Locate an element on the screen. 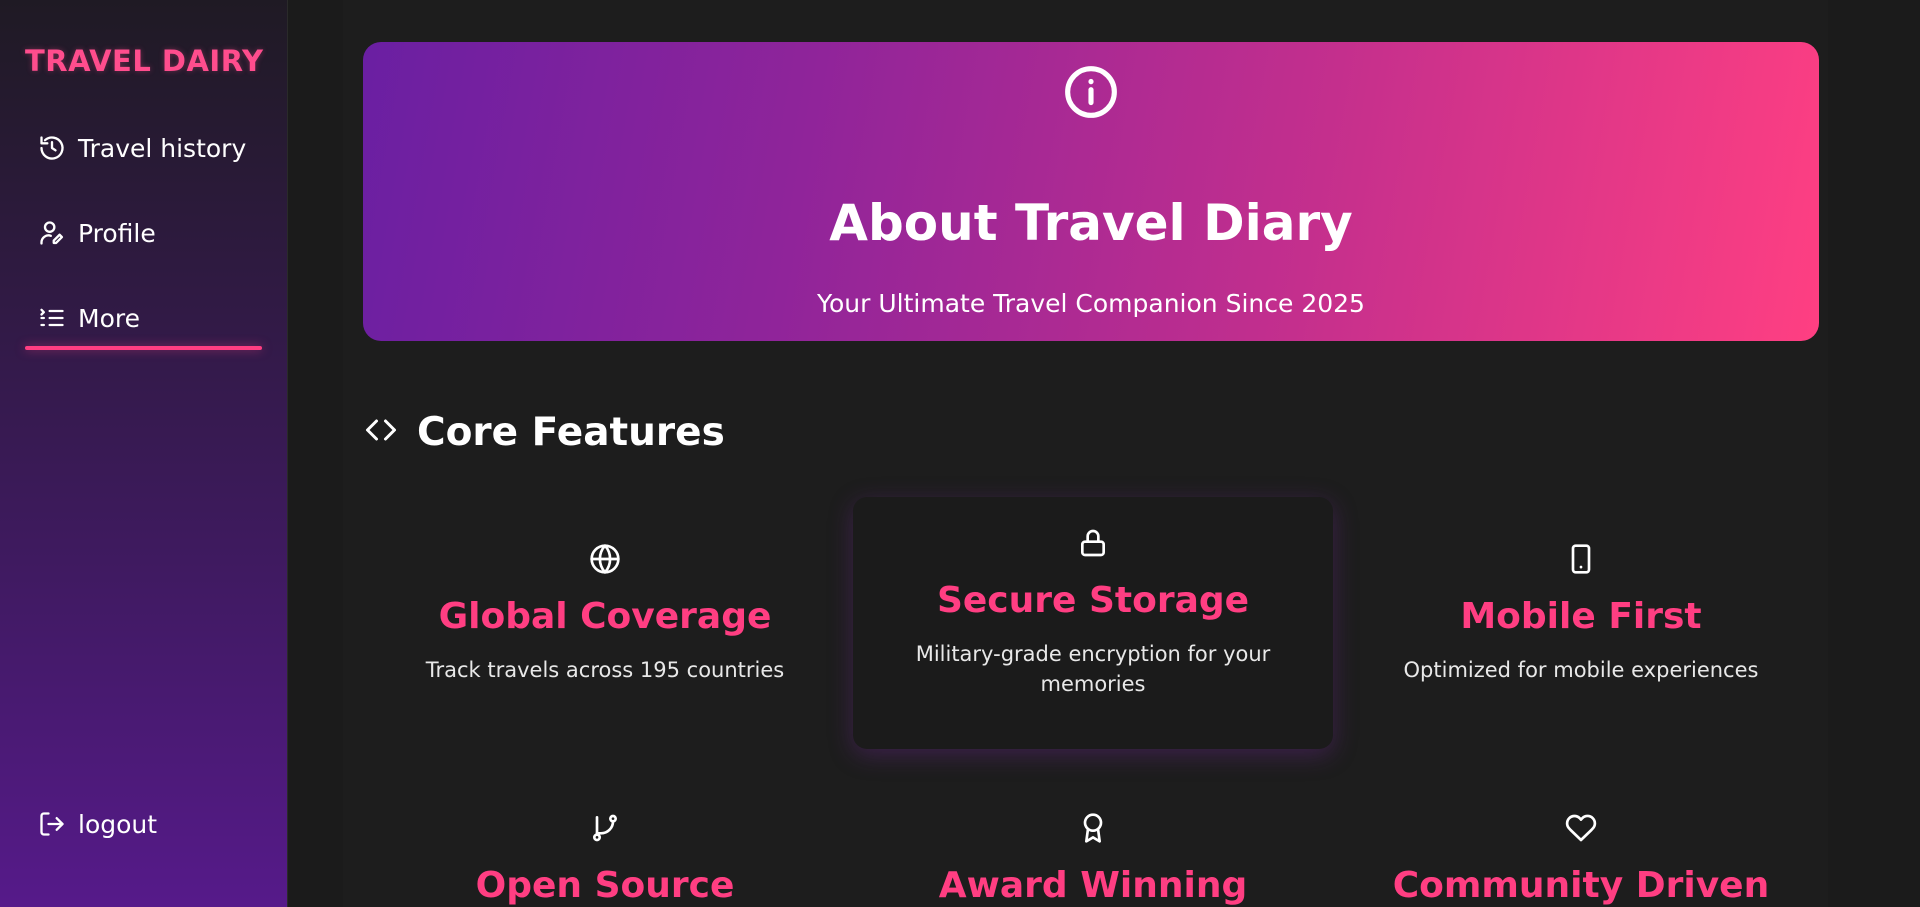 The image size is (1920, 907). sidebar-item-label: Travel history is located at coordinates (162, 148).